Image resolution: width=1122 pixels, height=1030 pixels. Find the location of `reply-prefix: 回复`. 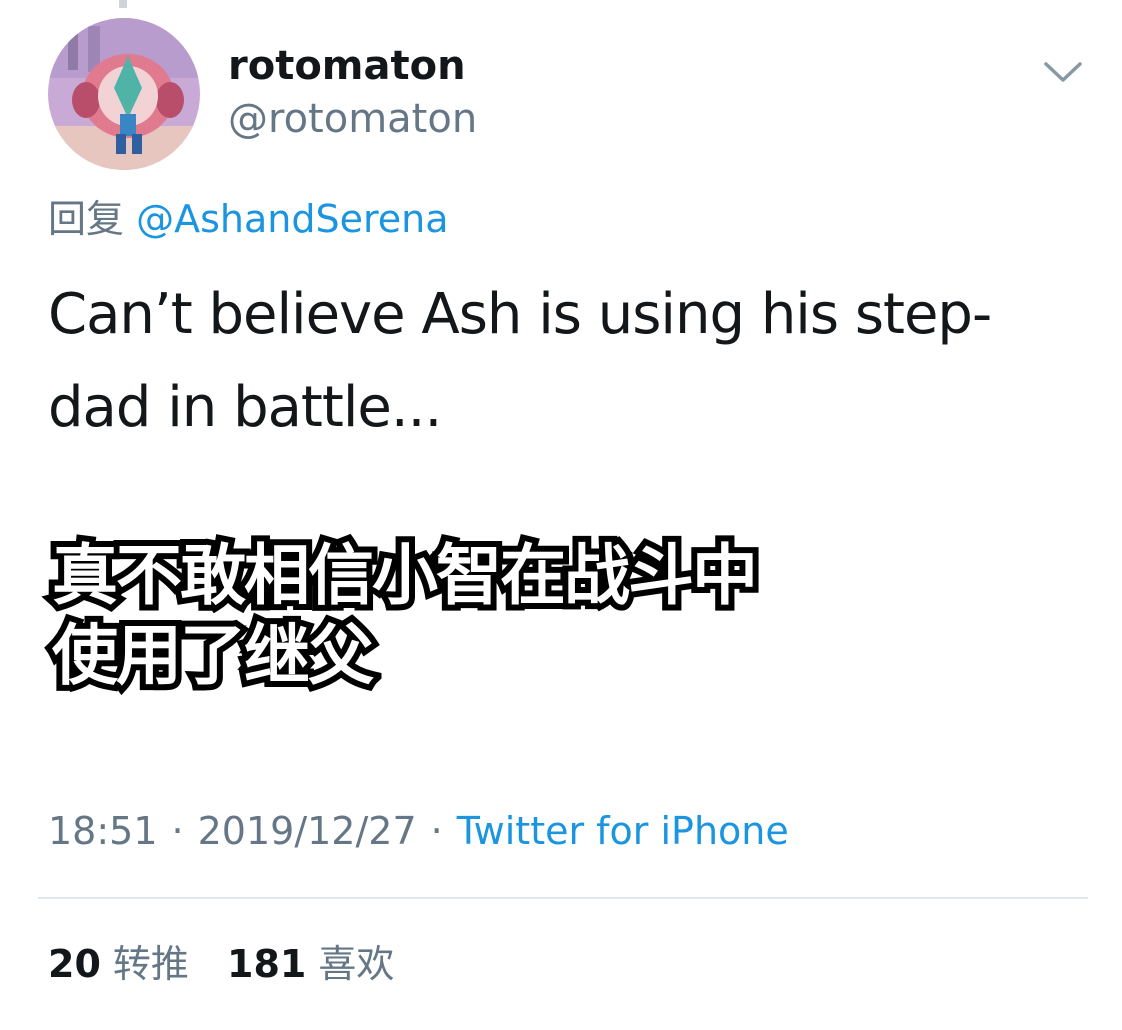

reply-prefix: 回复 is located at coordinates (86, 219).